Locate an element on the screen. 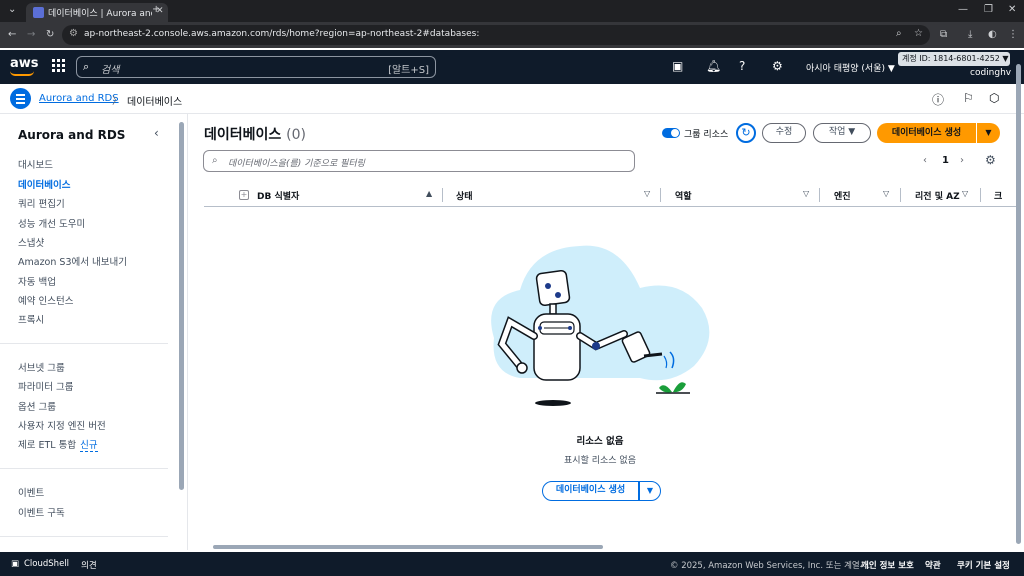 This screenshot has width=1024, height=576. feedback-link: 의견 is located at coordinates (89, 565).